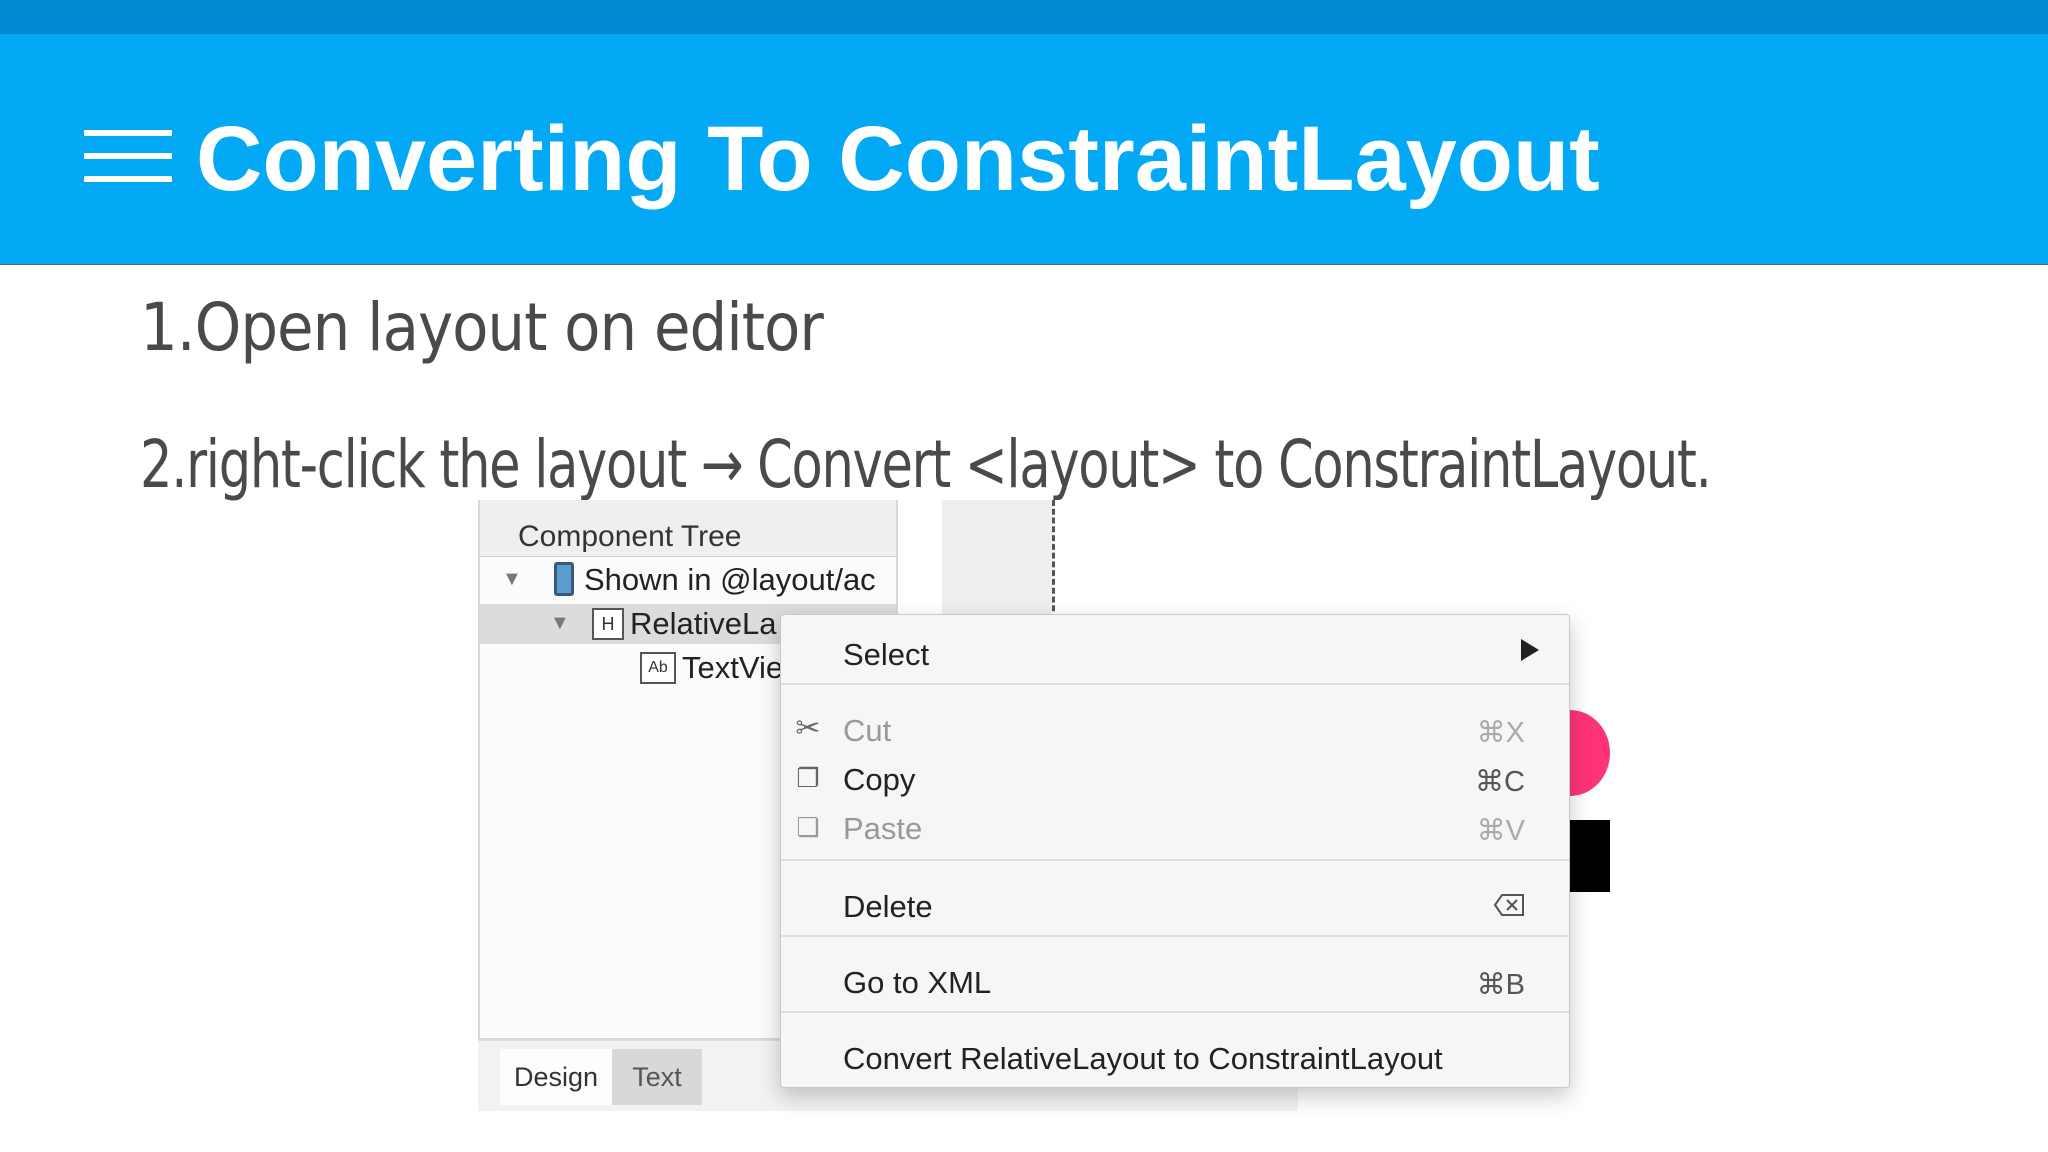 This screenshot has width=2048, height=1152. Describe the element at coordinates (1500, 733) in the screenshot. I see `menu-item-shortcut: ⌘X` at that location.